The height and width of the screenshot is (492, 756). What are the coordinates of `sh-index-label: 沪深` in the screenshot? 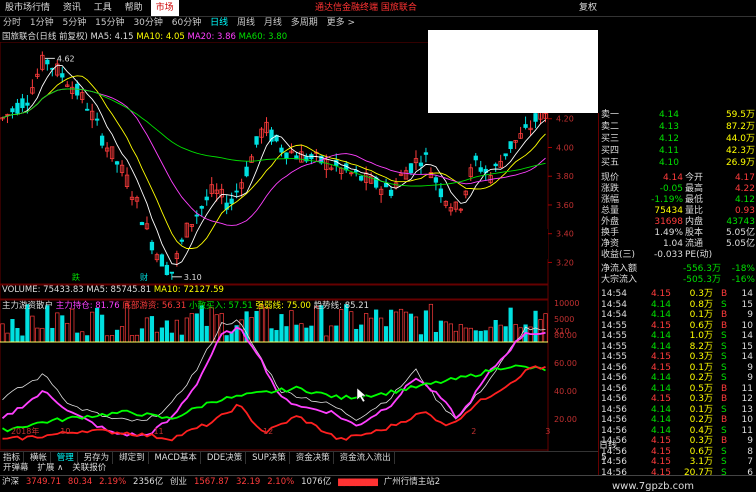 It's located at (10, 482).